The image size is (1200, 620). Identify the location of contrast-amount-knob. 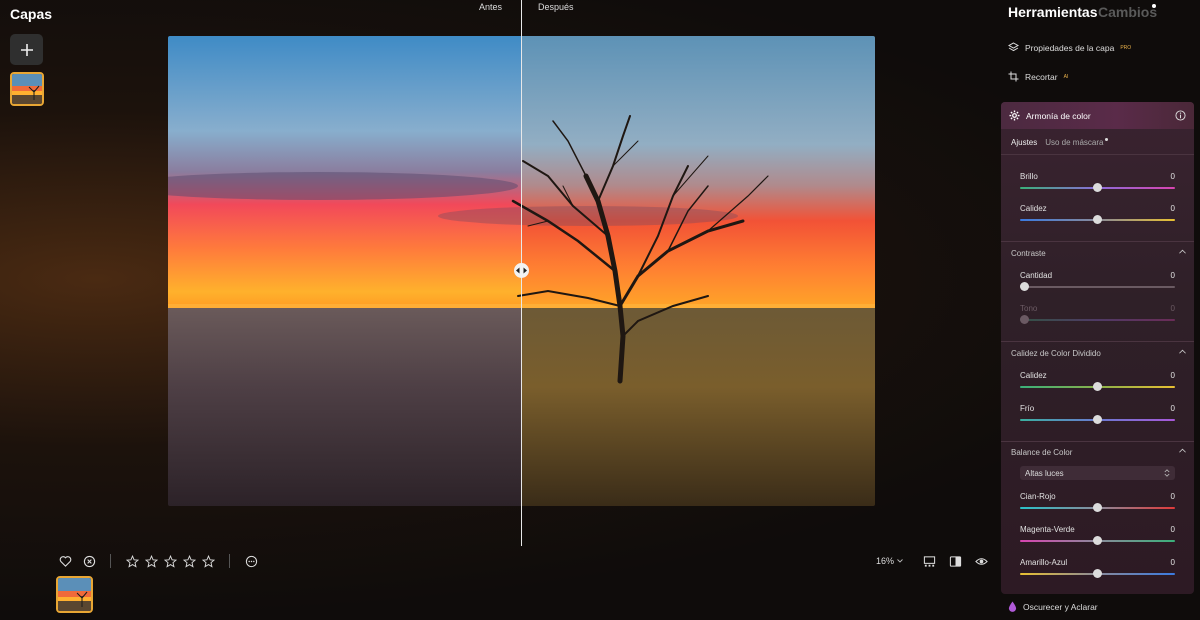
(1024, 286).